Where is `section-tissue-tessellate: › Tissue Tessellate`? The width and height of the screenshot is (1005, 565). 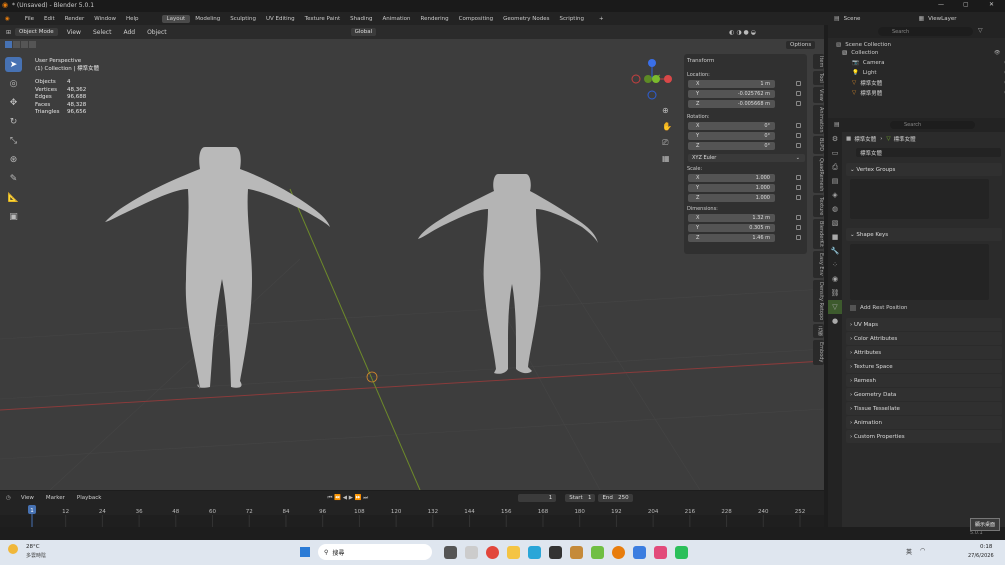
section-tissue-tessellate: › Tissue Tessellate is located at coordinates (924, 408).